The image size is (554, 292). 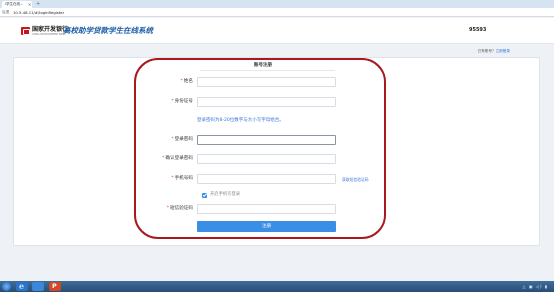 I want to click on password-input, so click(x=266, y=140).